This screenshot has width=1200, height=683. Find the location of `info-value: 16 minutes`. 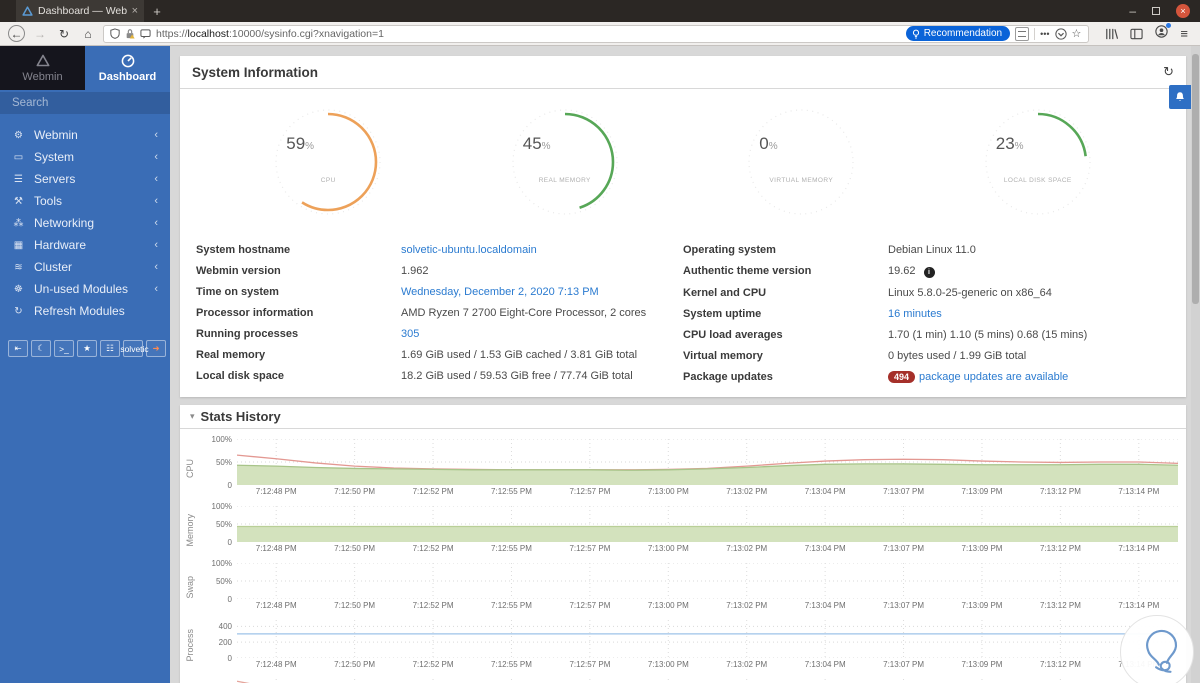

info-value: 16 minutes is located at coordinates (915, 314).